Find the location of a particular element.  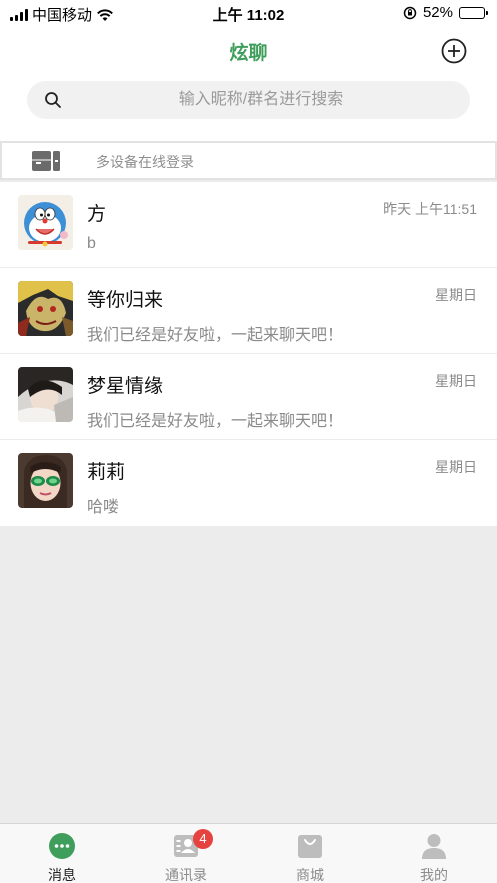

chat-name: 方 is located at coordinates (97, 214).